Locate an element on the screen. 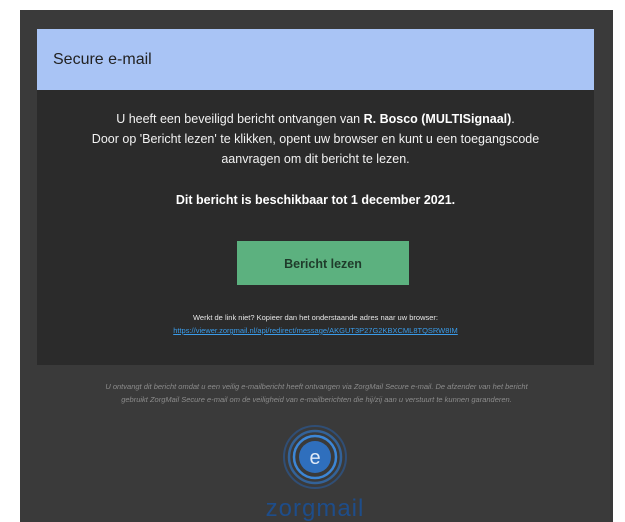 Image resolution: width=625 pixels, height=522 pixels. sender-name: R. Bosco (MULTISignaal) is located at coordinates (437, 119).